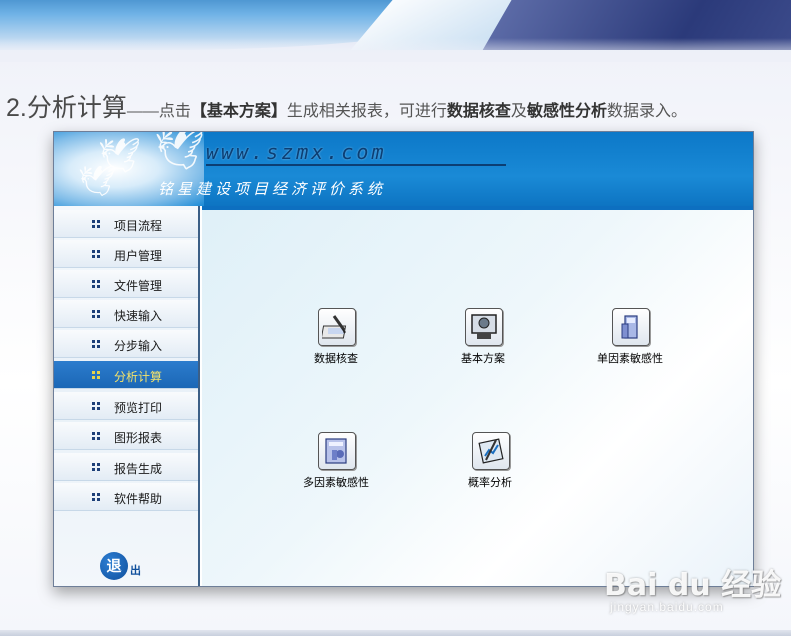 This screenshot has height=636, width=791. Describe the element at coordinates (138, 499) in the screenshot. I see `sidebar-item-label: 软件帮助` at that location.